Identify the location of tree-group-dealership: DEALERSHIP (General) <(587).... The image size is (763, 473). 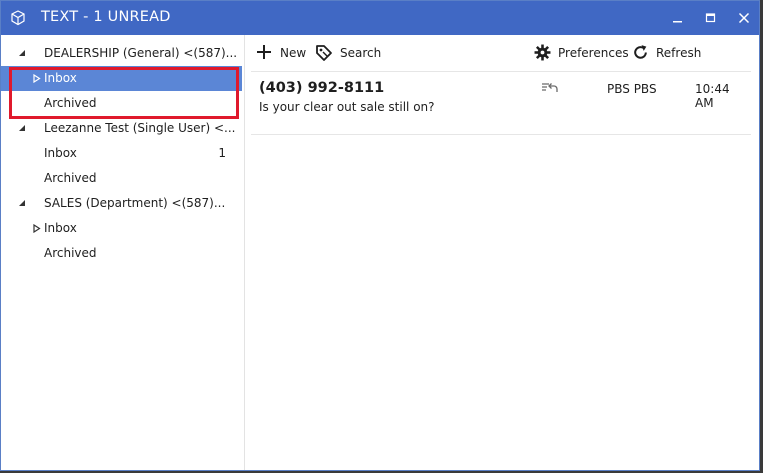
(121, 53).